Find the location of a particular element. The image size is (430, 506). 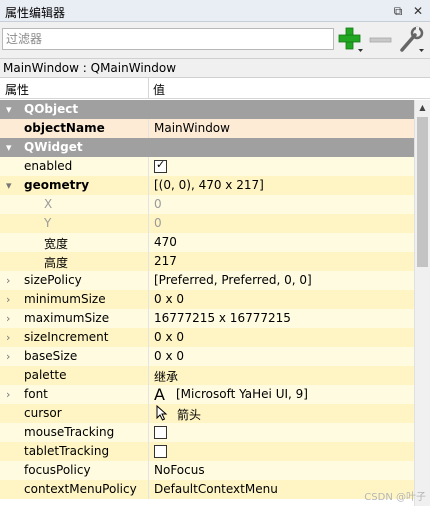

checkmark-icon: ✓ is located at coordinates (161, 164).